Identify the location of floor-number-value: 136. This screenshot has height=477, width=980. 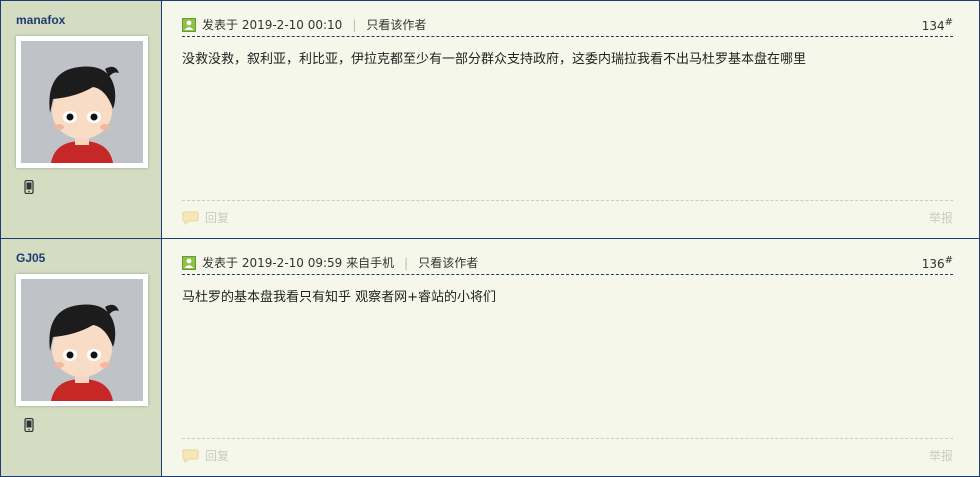
(933, 264).